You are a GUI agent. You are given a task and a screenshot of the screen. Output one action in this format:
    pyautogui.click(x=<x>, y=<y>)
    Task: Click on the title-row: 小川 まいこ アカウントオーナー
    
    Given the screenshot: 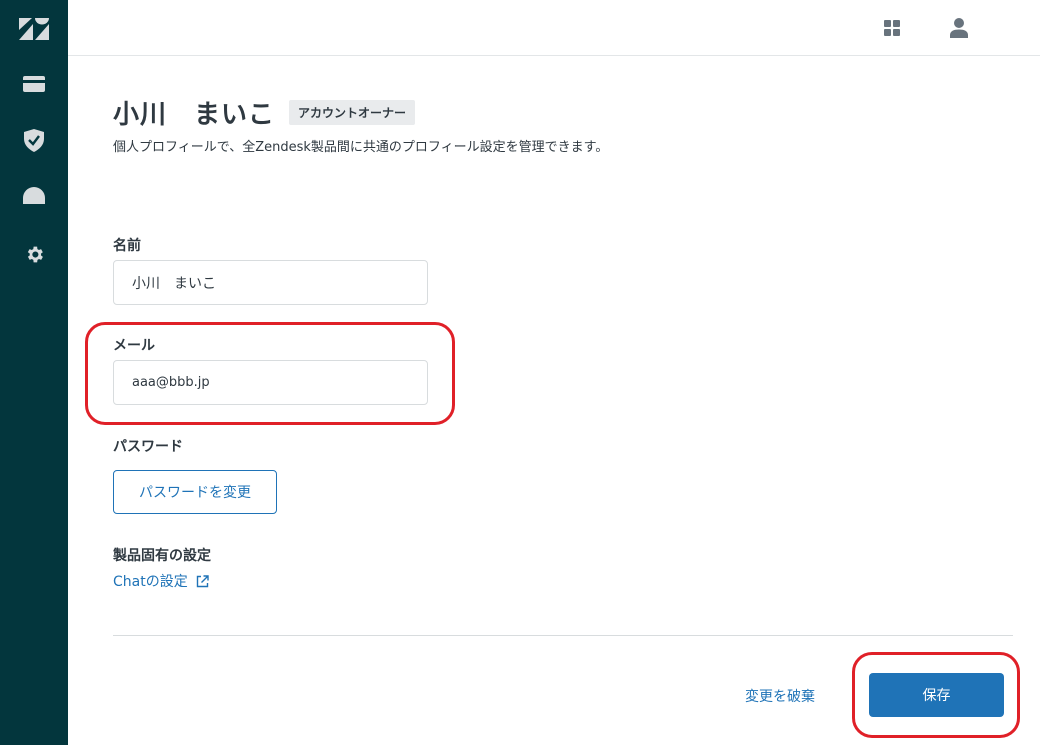 What is the action you would take?
    pyautogui.click(x=264, y=112)
    